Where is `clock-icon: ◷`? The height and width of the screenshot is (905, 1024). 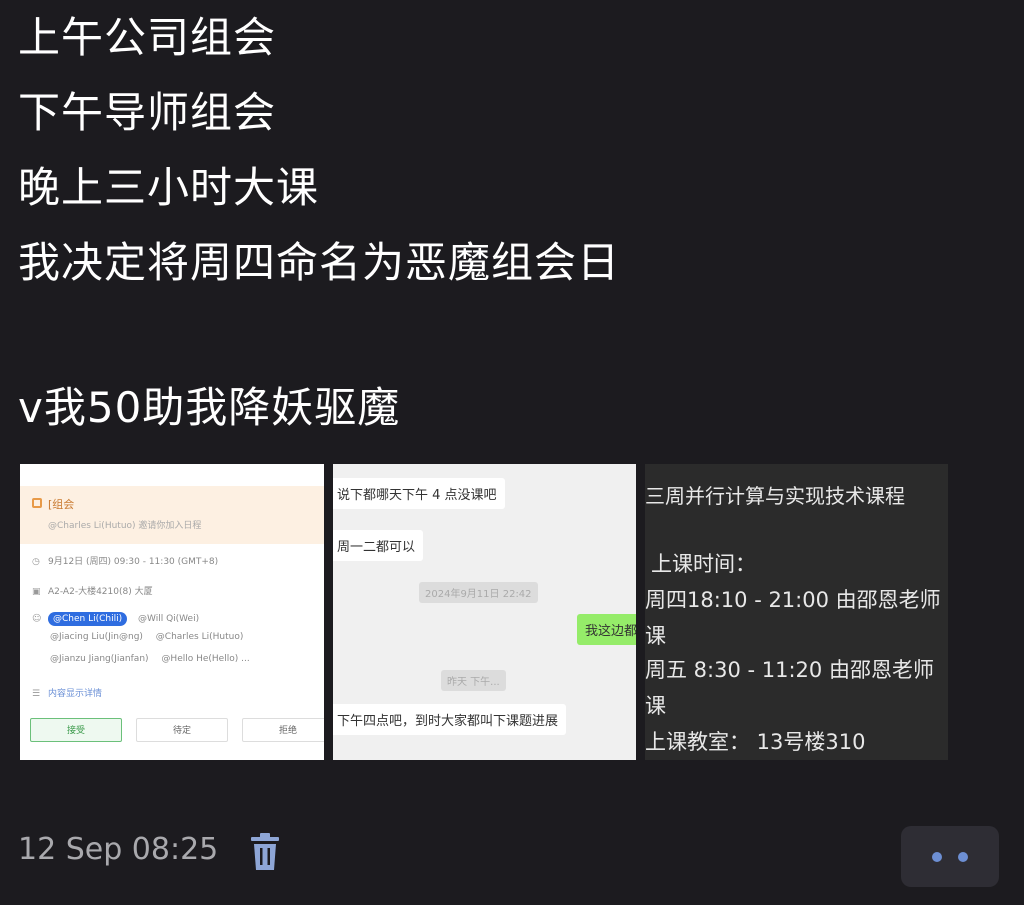
clock-icon: ◷ is located at coordinates (36, 562).